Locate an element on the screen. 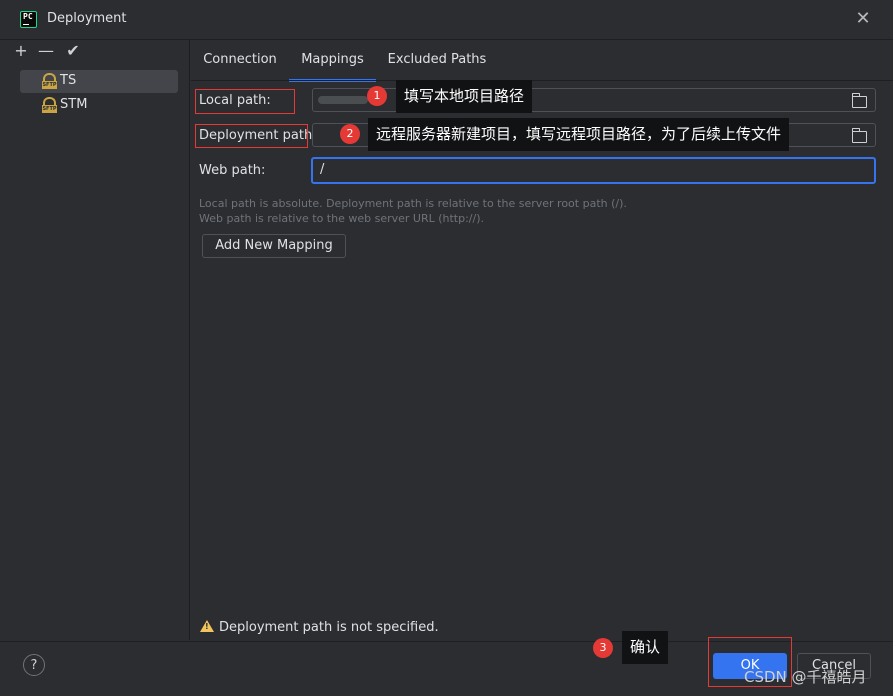  annotation-badge-1: 1 is located at coordinates (377, 96).